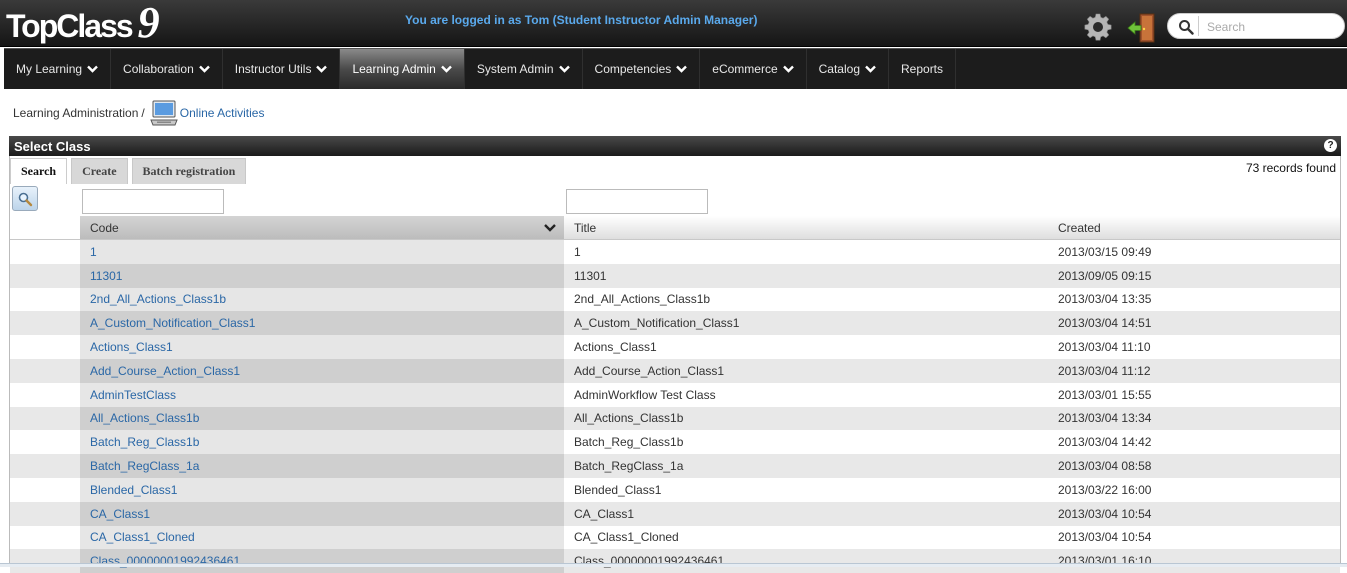 This screenshot has width=1347, height=573. Describe the element at coordinates (322, 489) in the screenshot. I see `cell-code-link: Blended_Class1` at that location.